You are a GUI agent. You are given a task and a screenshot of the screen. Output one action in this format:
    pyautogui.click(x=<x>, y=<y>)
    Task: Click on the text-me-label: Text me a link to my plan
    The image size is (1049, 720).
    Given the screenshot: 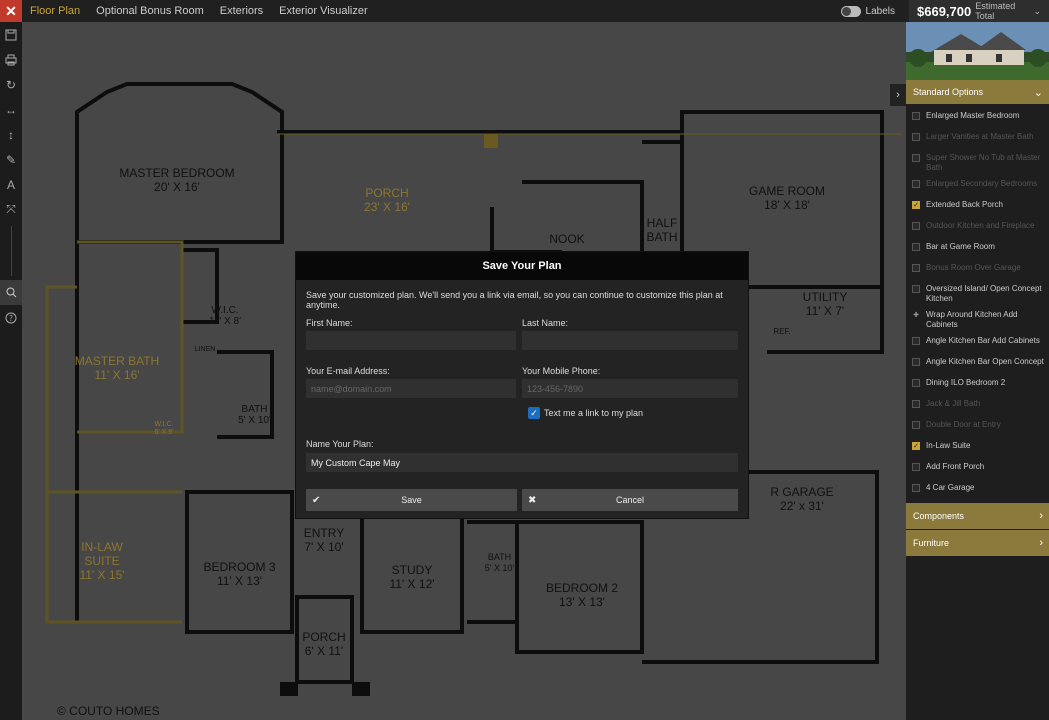 What is the action you would take?
    pyautogui.click(x=594, y=413)
    